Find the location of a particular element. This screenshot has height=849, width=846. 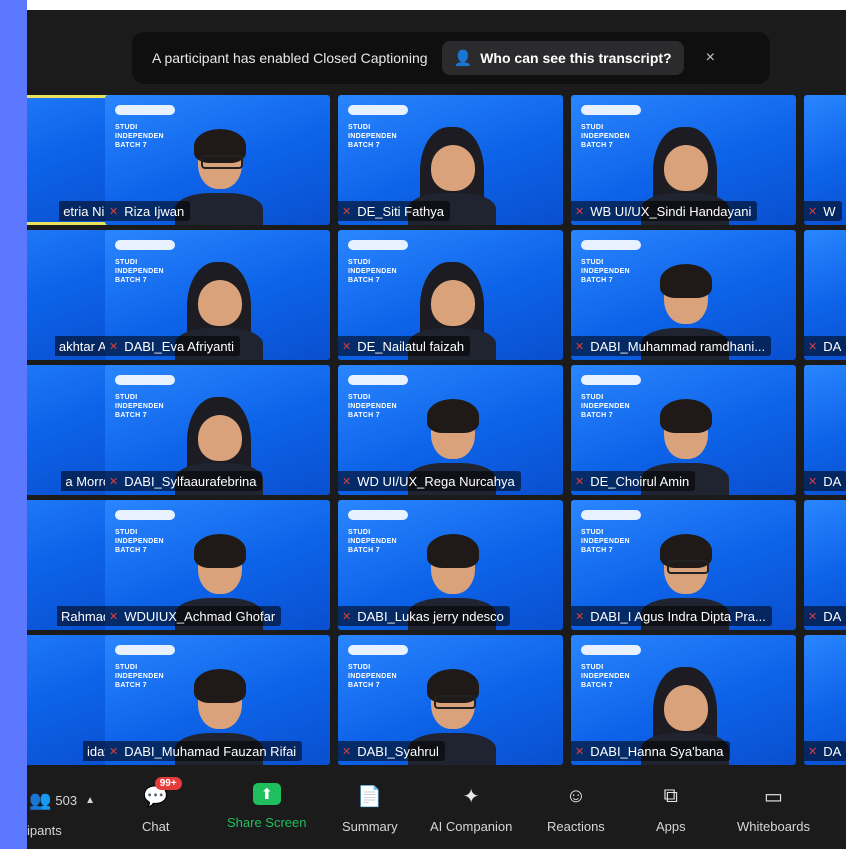

participant-name-label: ✕ DE_Siti Fathya is located at coordinates (394, 211).